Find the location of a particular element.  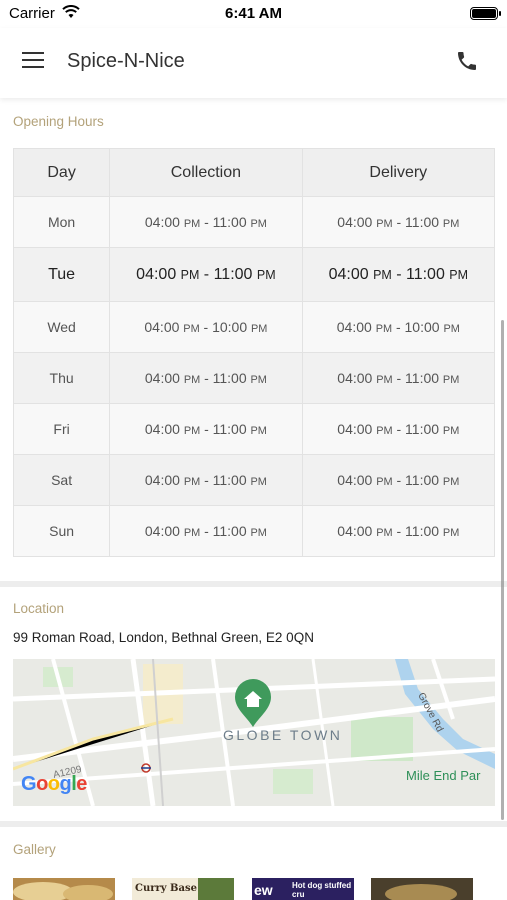

gallery-strip: Curry Base Pizzas ew Hot dog stuffed cru is located at coordinates (253, 889).